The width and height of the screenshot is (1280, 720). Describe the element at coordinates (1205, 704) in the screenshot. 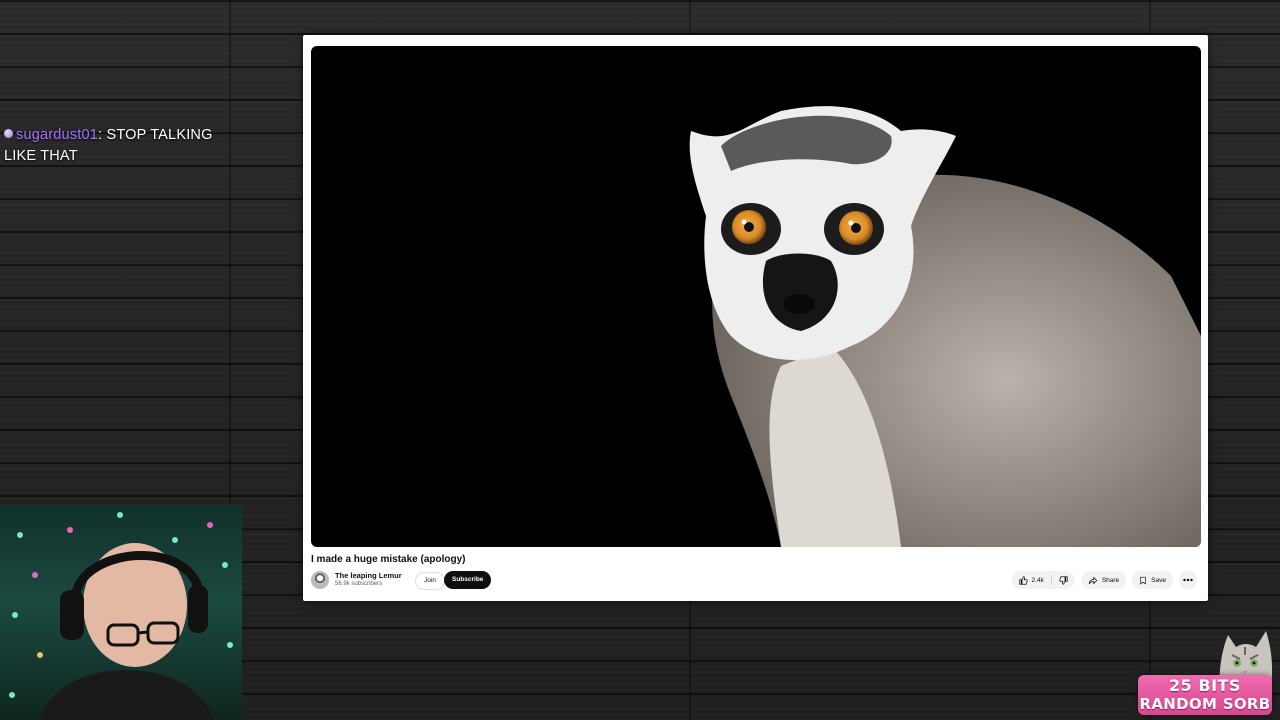

I see `alert-message-text: RANDOM SORB` at that location.